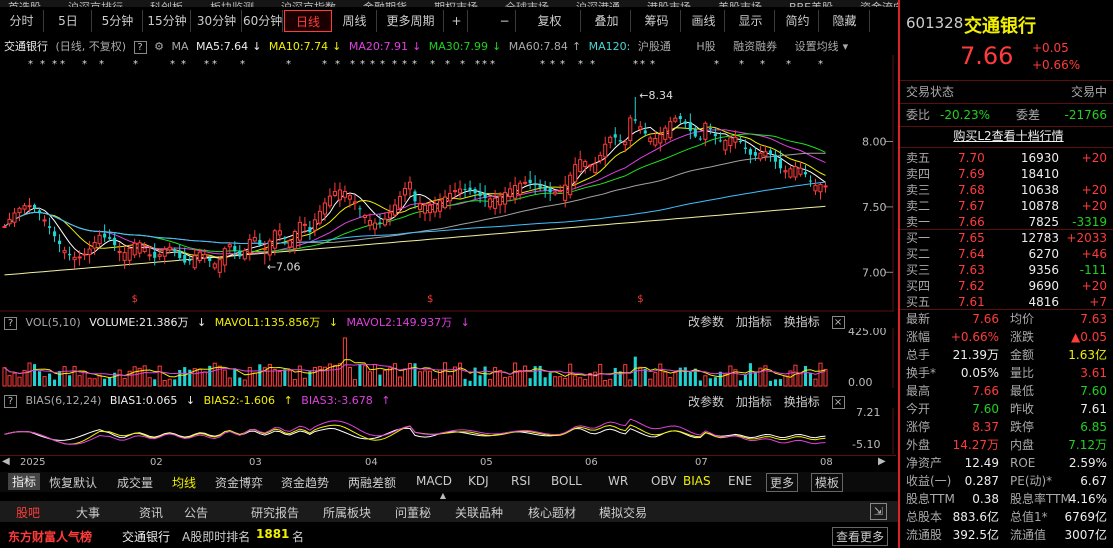 This screenshot has width=1113, height=548. Describe the element at coordinates (1008, 427) in the screenshot. I see `stat-row: 涨停 8.37 跌停 6.85` at that location.